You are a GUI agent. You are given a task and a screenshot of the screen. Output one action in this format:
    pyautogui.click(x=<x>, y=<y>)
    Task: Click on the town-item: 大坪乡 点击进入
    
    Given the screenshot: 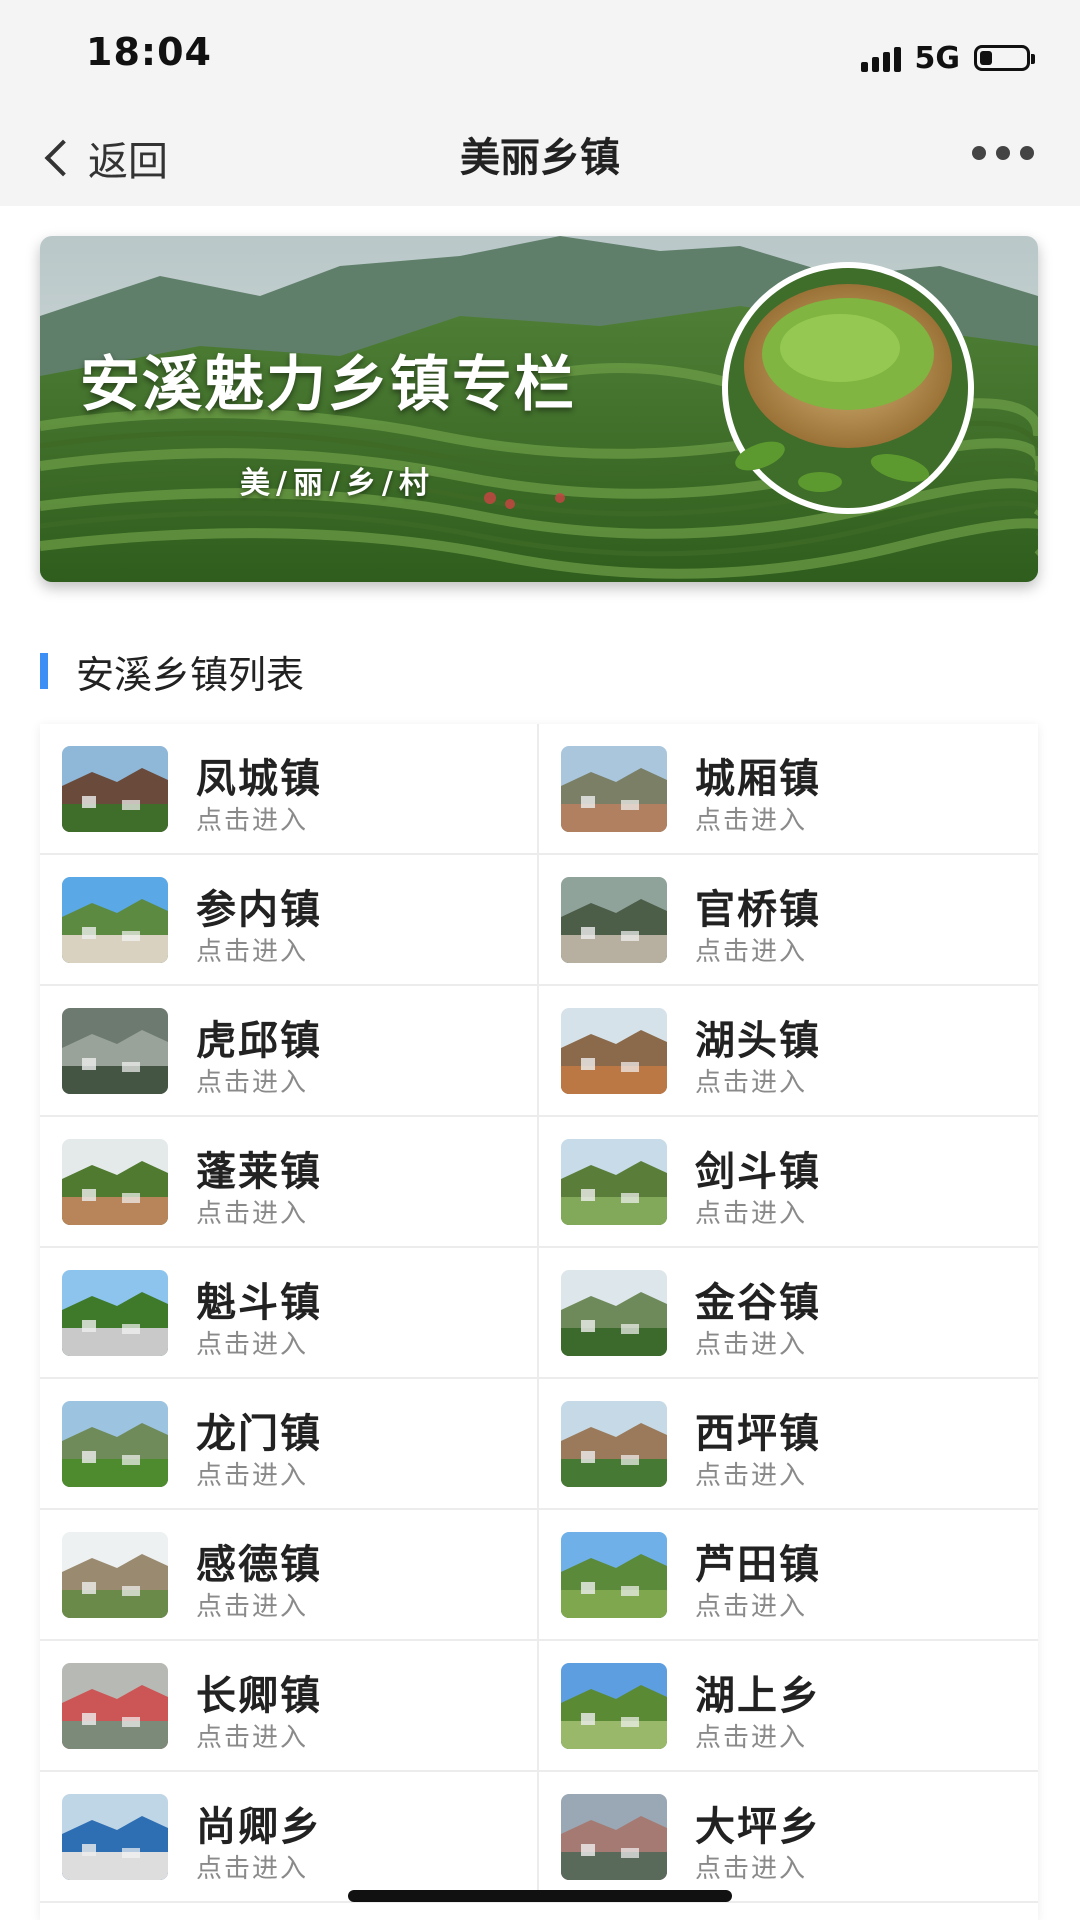 What is the action you would take?
    pyautogui.click(x=788, y=1837)
    